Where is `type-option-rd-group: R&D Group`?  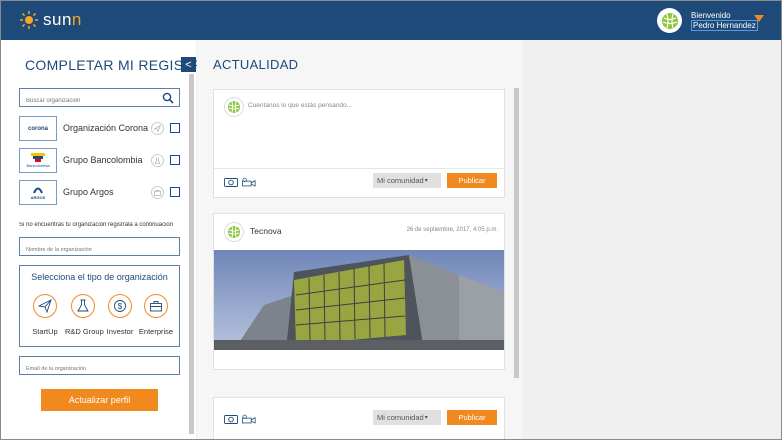
type-option-rd-group: R&D Group is located at coordinates (84, 315).